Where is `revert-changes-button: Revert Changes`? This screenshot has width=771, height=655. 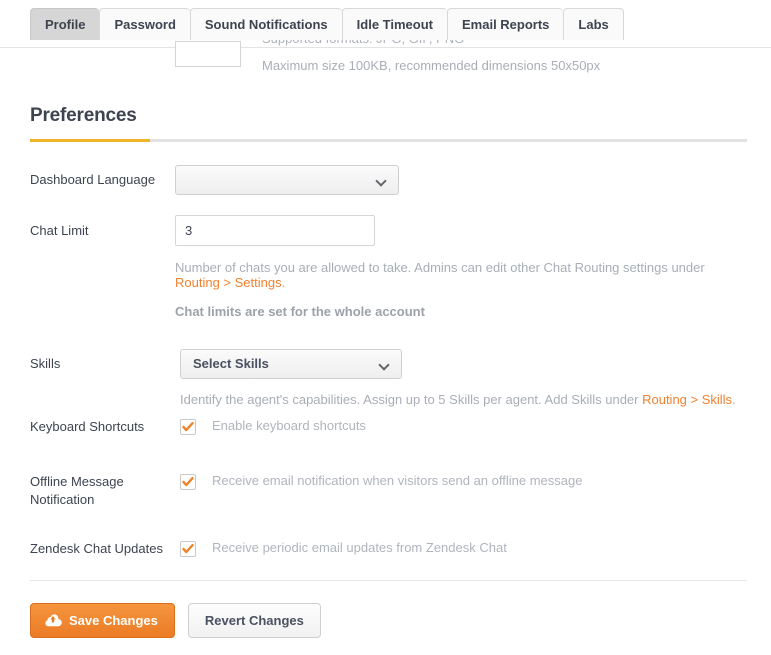 revert-changes-button: Revert Changes is located at coordinates (254, 620).